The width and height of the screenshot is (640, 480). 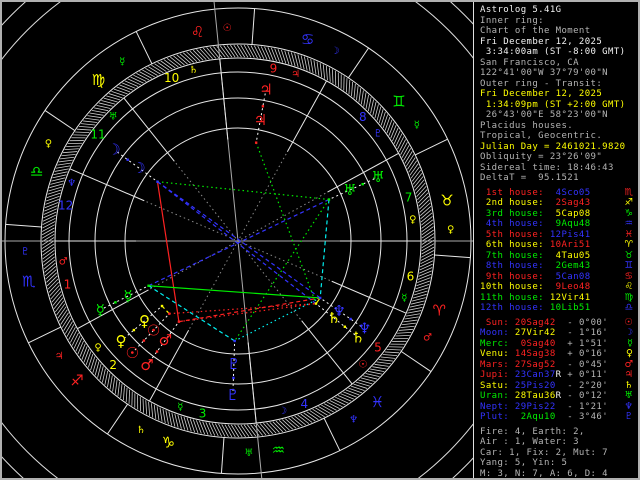 I want to click on sign-glyph-icon: ♐, so click(x=628, y=202).